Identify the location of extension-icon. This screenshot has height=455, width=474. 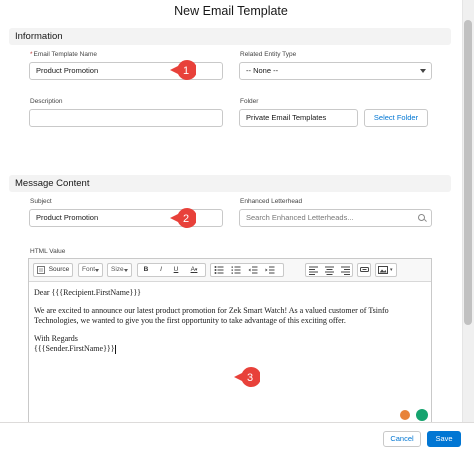
(405, 415).